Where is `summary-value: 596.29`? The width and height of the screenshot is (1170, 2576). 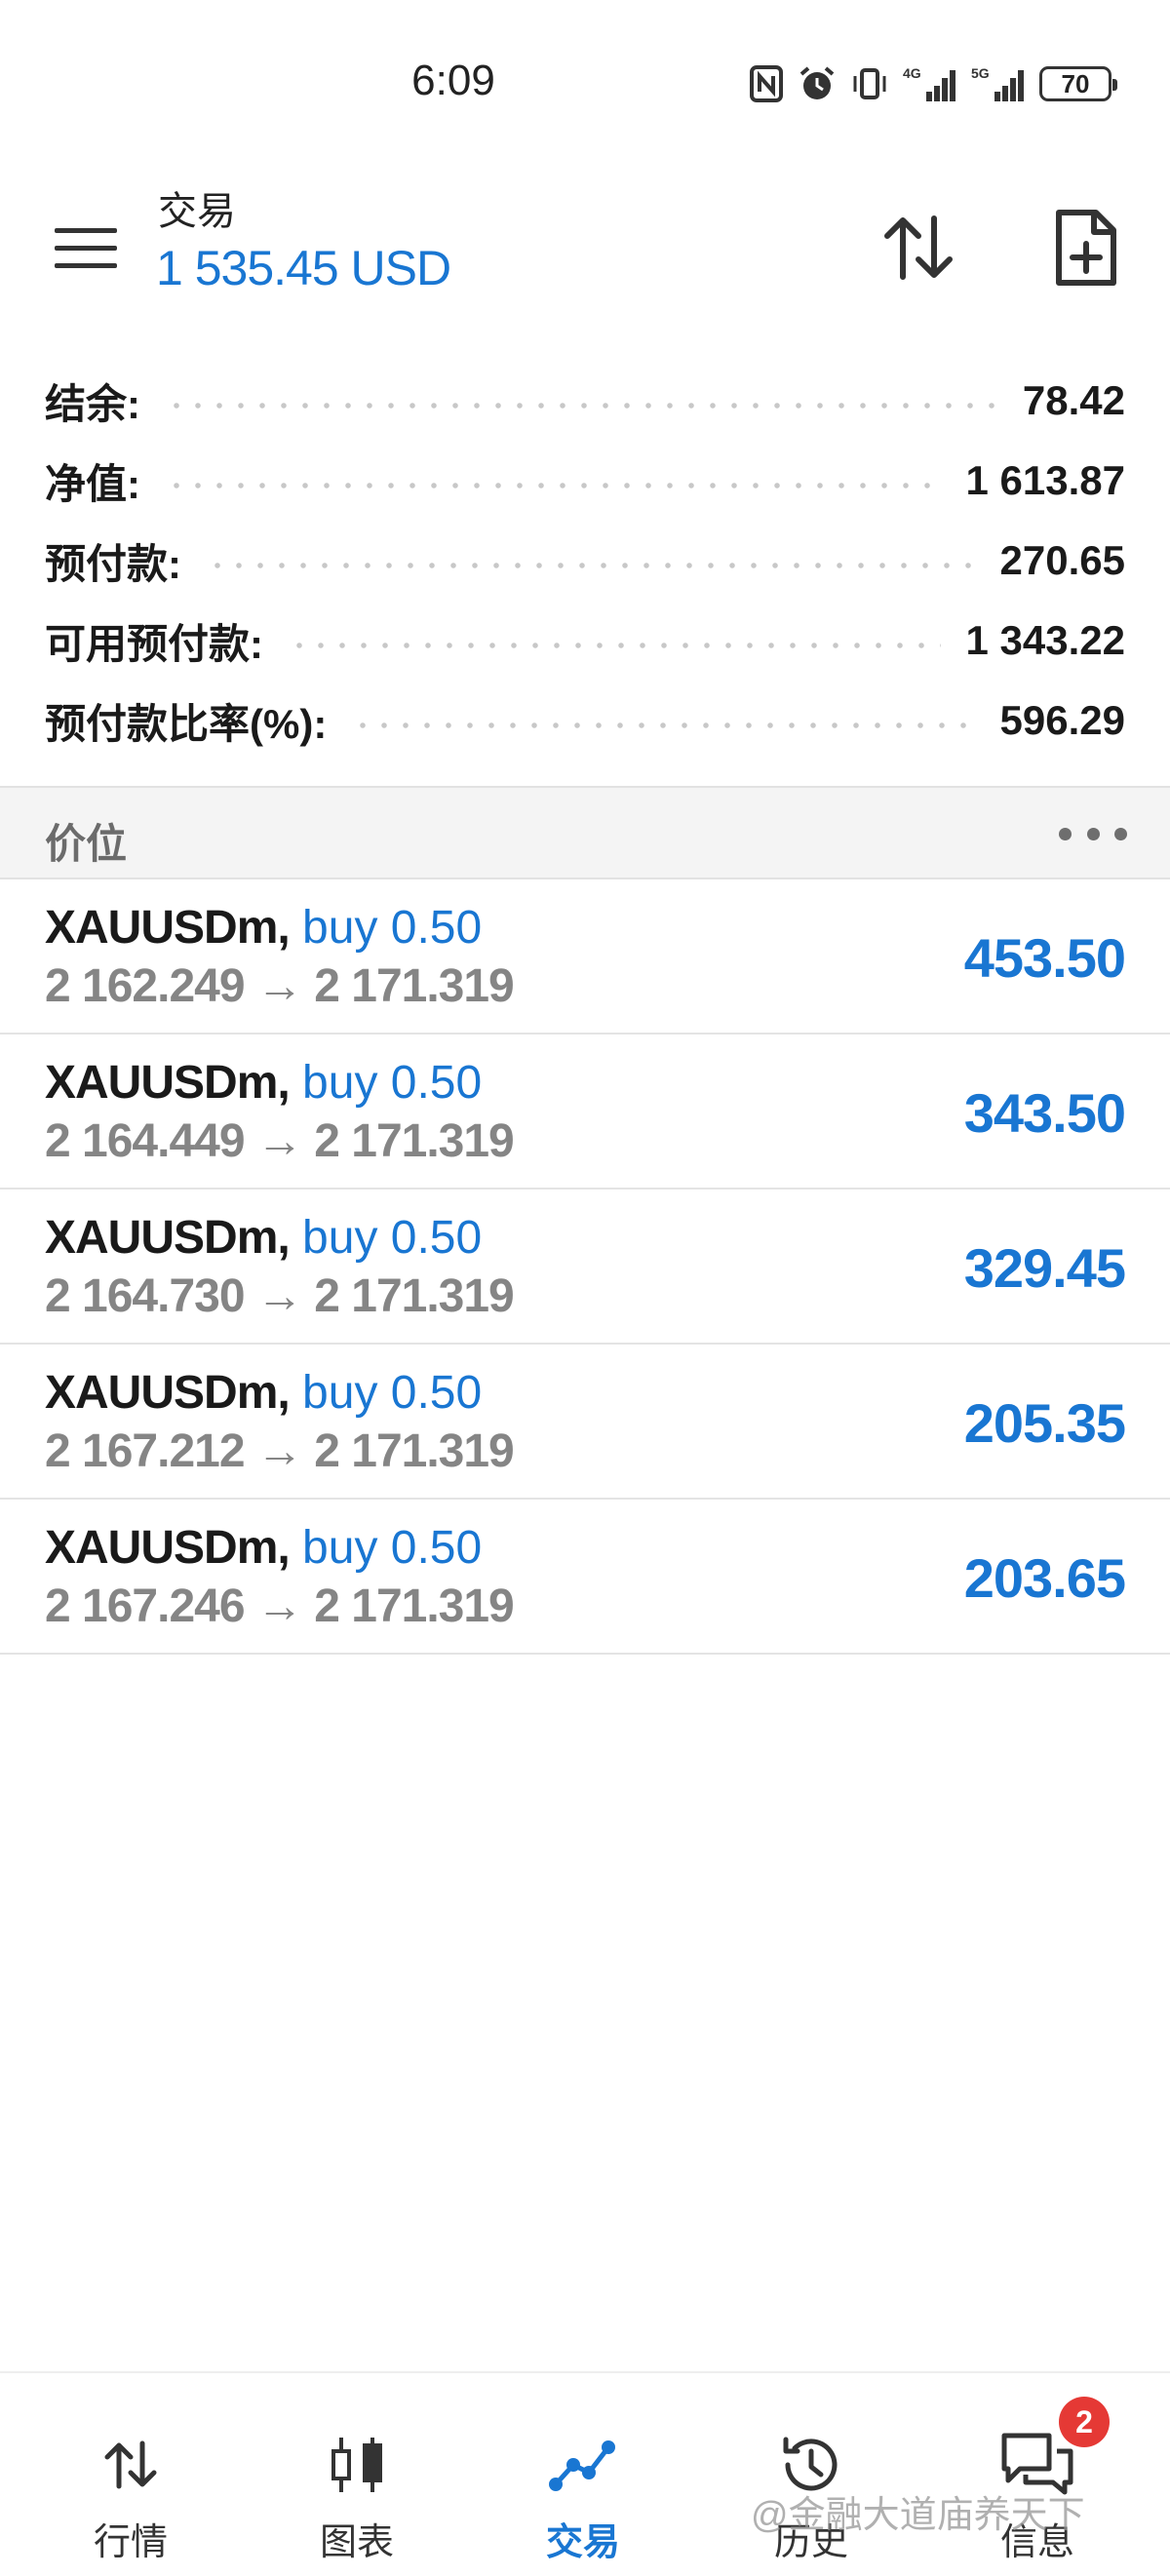
summary-value: 596.29 is located at coordinates (1062, 720).